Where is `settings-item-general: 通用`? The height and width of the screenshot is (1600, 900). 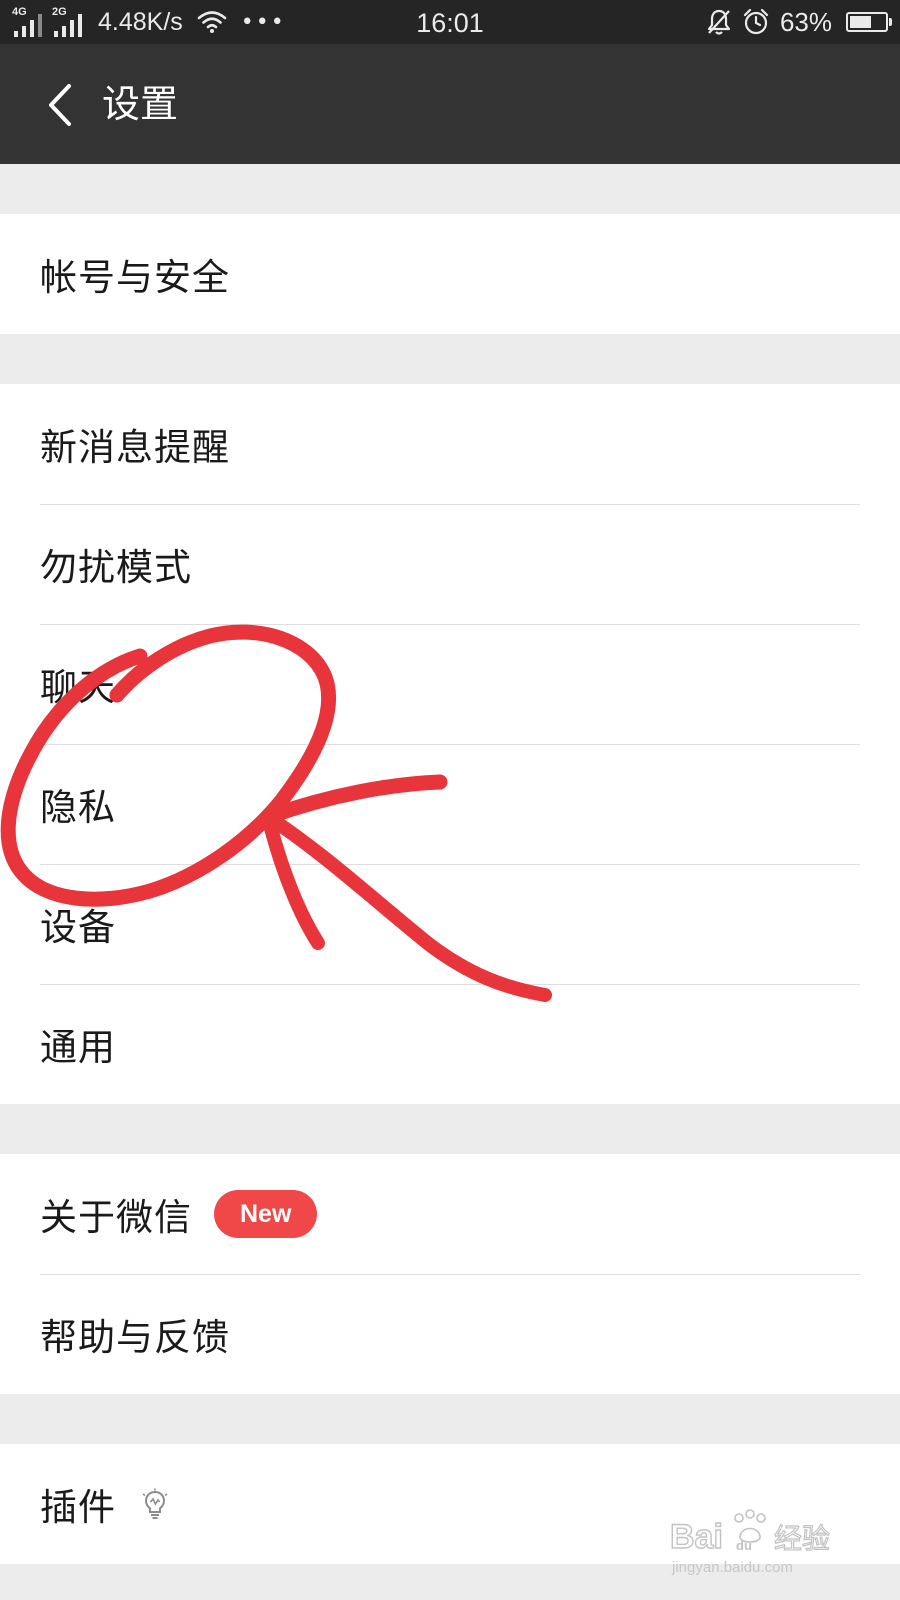
settings-item-general: 通用 is located at coordinates (450, 1044).